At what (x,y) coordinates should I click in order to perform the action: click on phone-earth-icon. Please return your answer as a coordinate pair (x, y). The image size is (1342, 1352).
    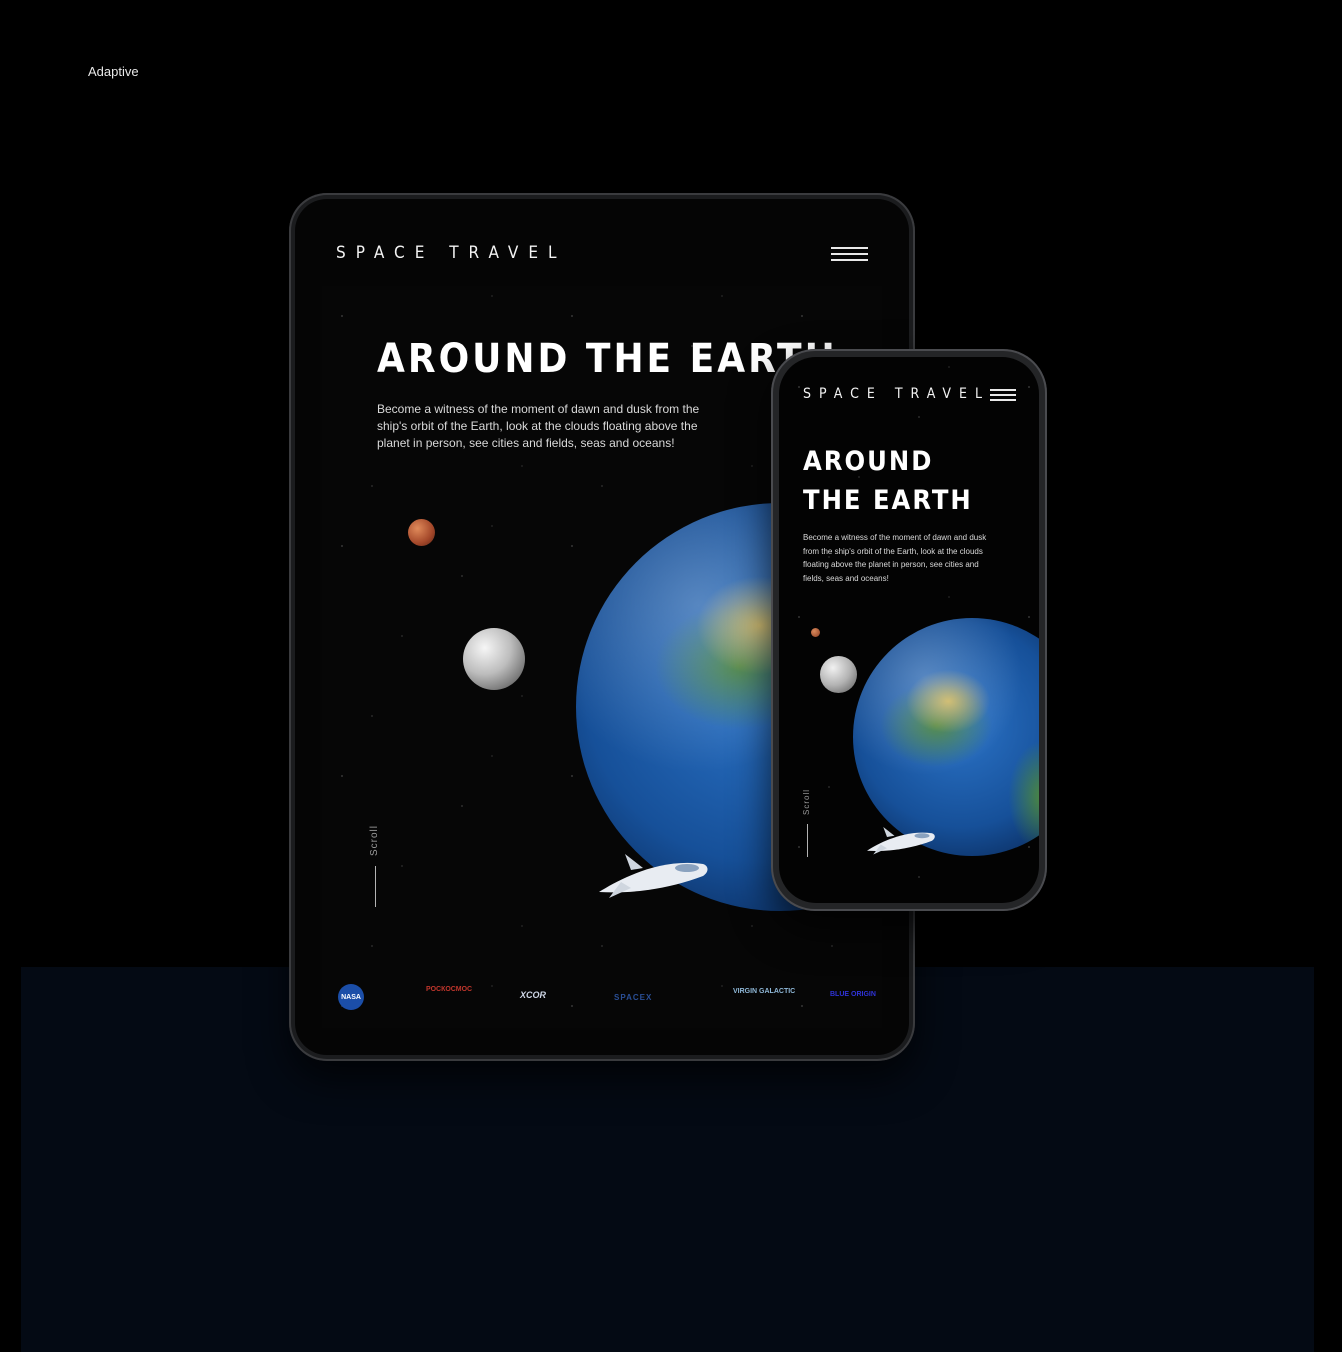
    Looking at the image, I should click on (946, 737).